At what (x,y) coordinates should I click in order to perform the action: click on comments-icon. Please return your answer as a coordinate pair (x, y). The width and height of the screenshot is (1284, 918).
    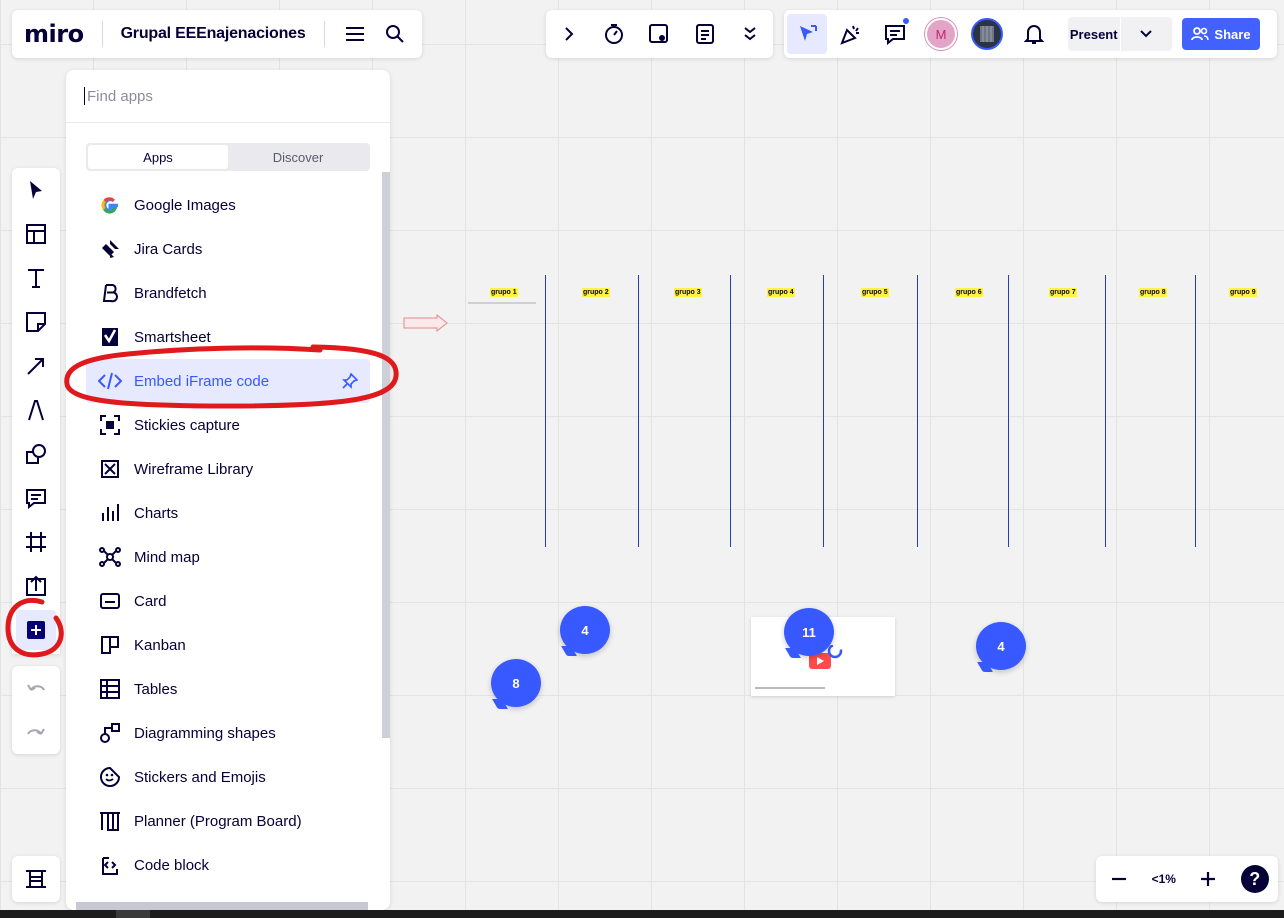
    Looking at the image, I should click on (895, 34).